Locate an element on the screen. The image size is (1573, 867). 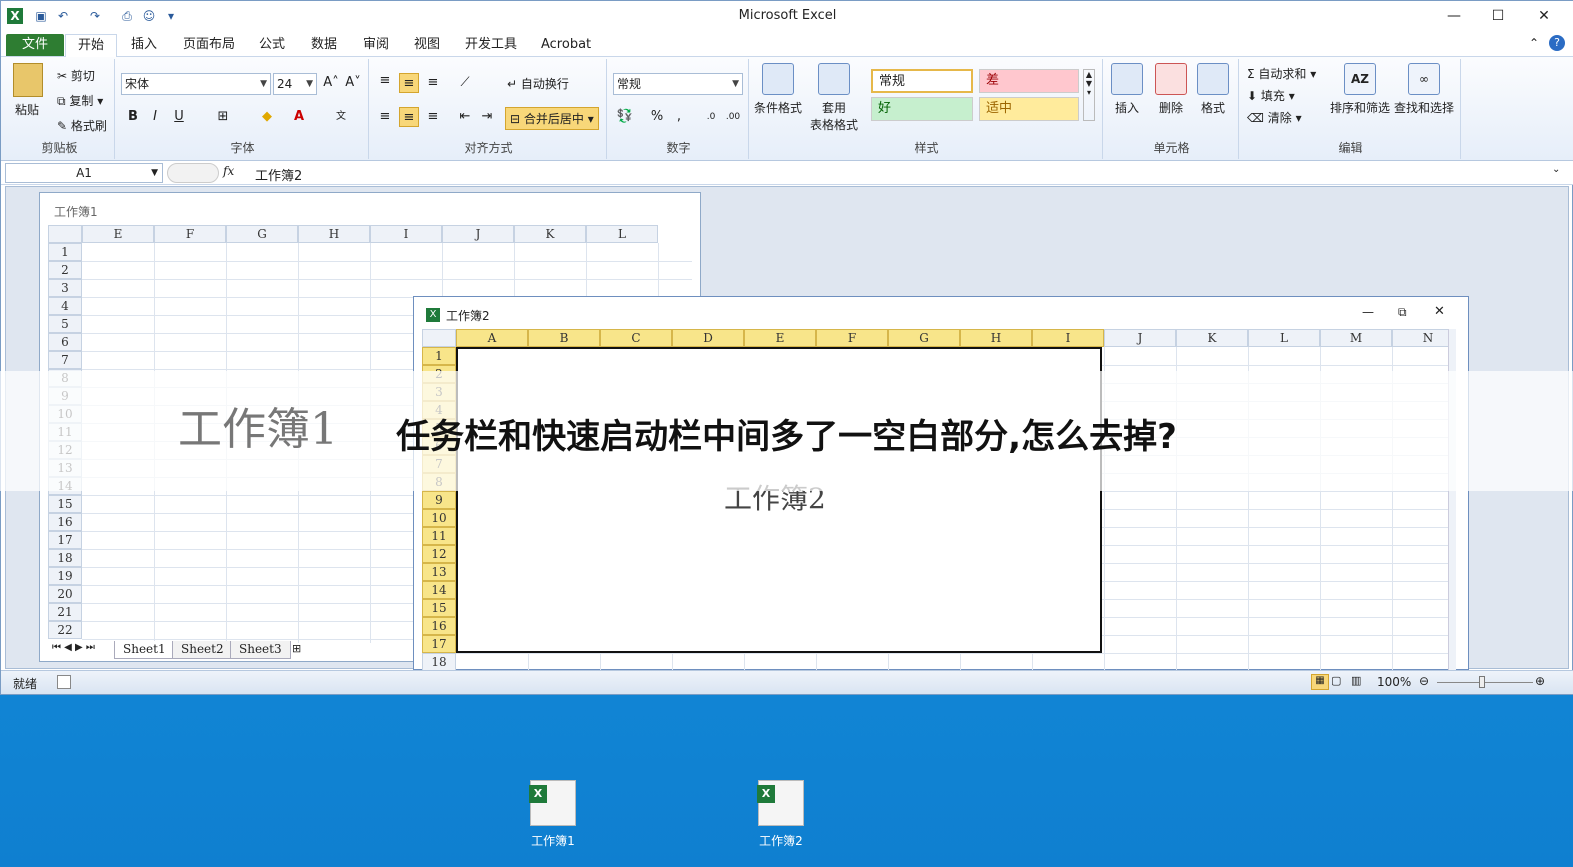
row-header: 1 is located at coordinates (439, 356).